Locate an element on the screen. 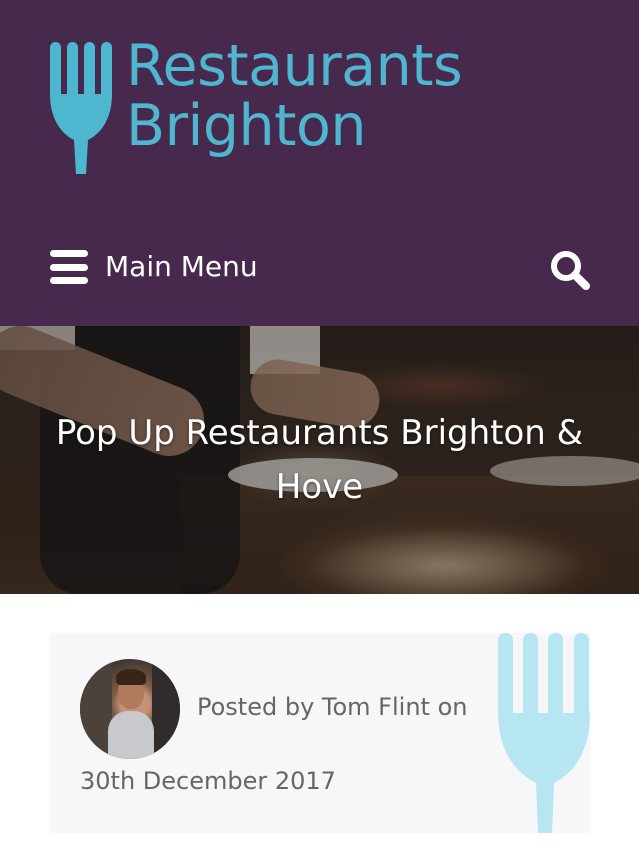 This screenshot has height=856, width=639. search-button is located at coordinates (570, 270).